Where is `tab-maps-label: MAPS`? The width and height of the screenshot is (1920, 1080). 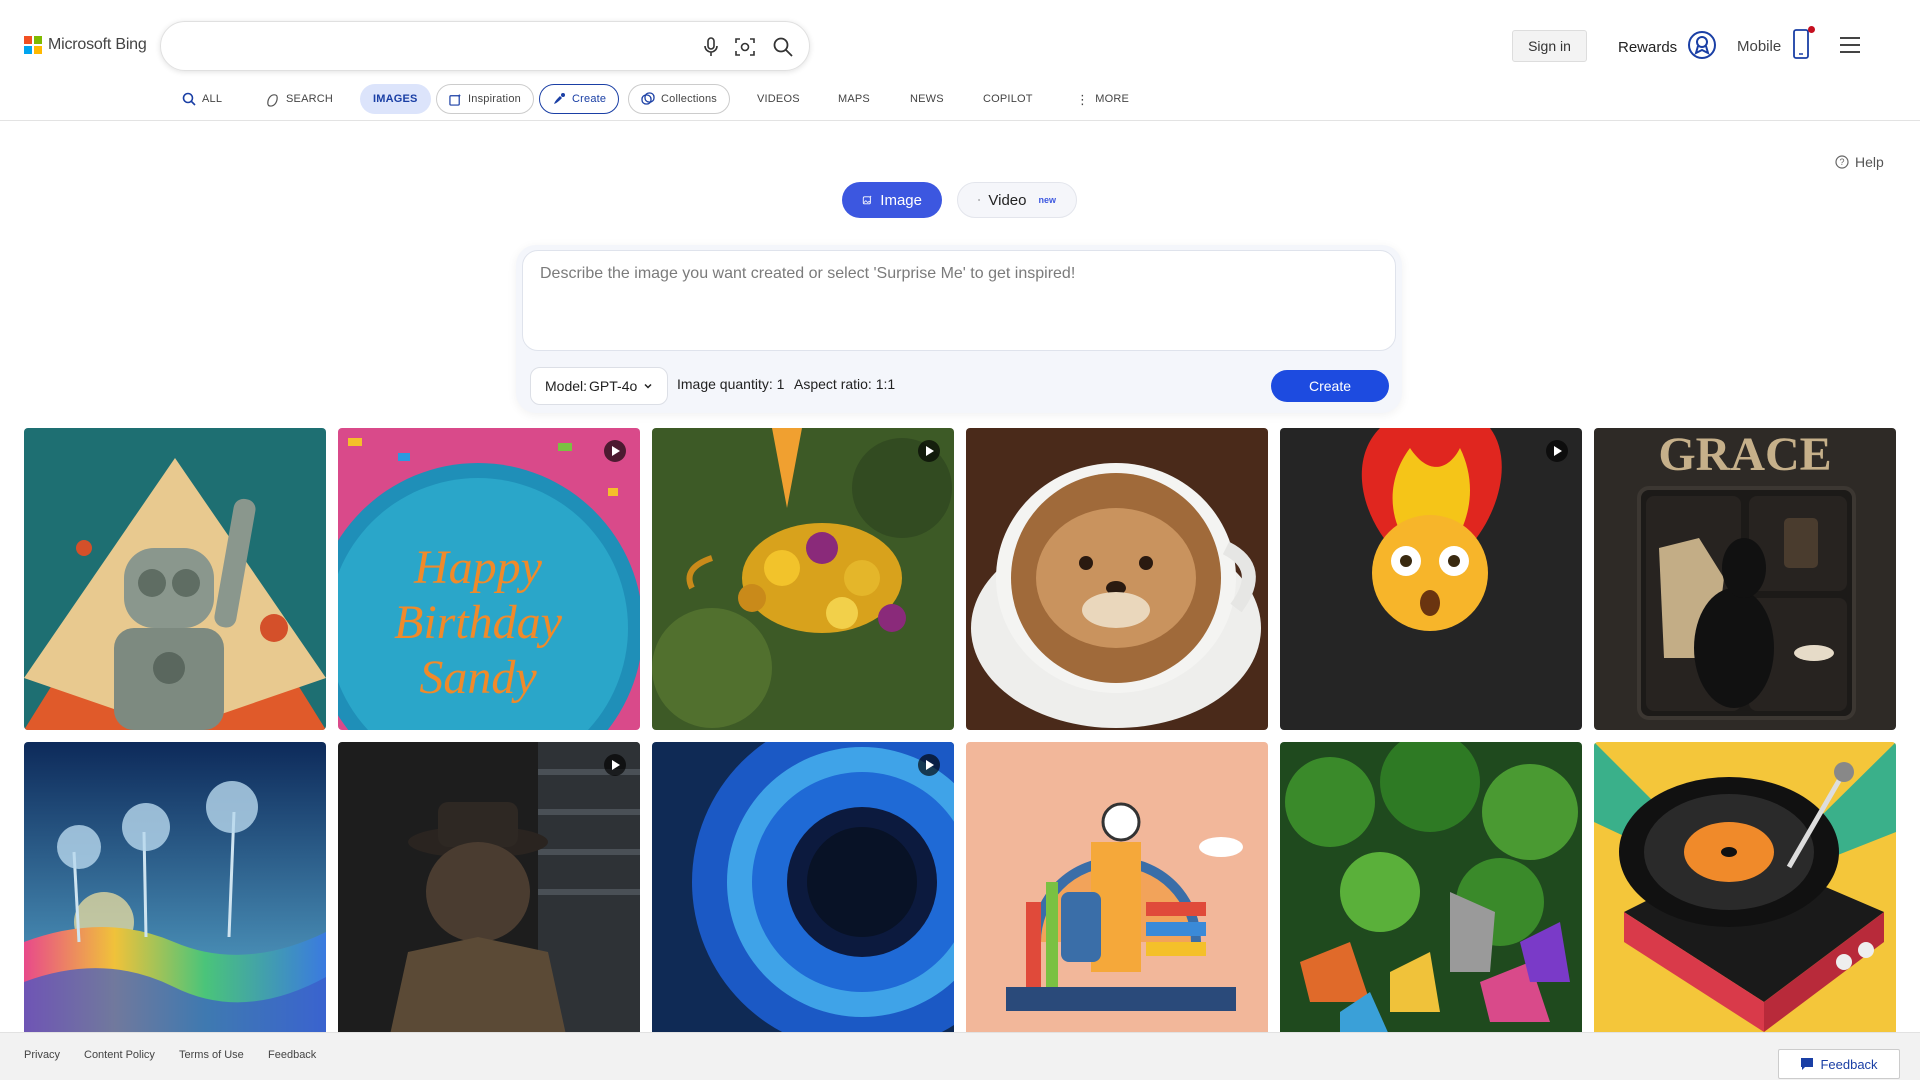
tab-maps-label: MAPS is located at coordinates (854, 99).